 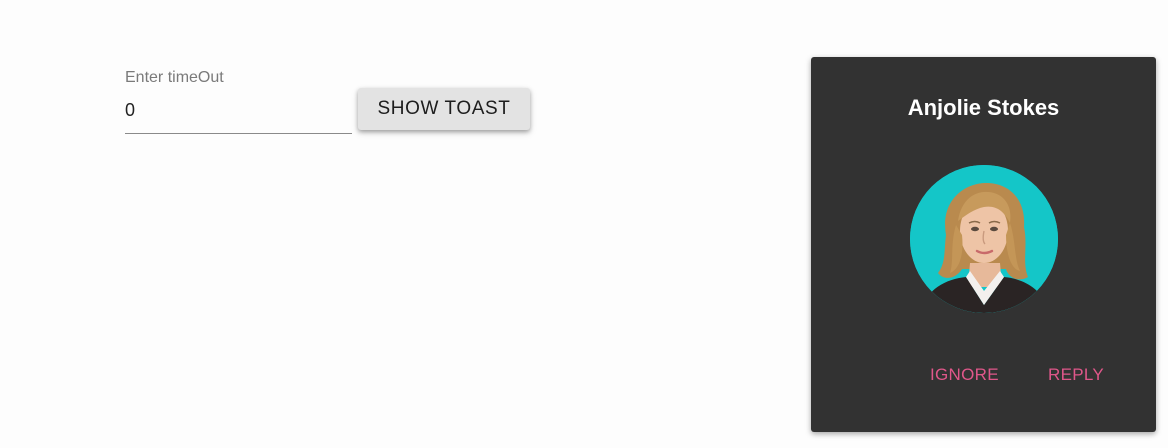 What do you see at coordinates (444, 109) in the screenshot?
I see `show-toast-button: SHOW TOAST` at bounding box center [444, 109].